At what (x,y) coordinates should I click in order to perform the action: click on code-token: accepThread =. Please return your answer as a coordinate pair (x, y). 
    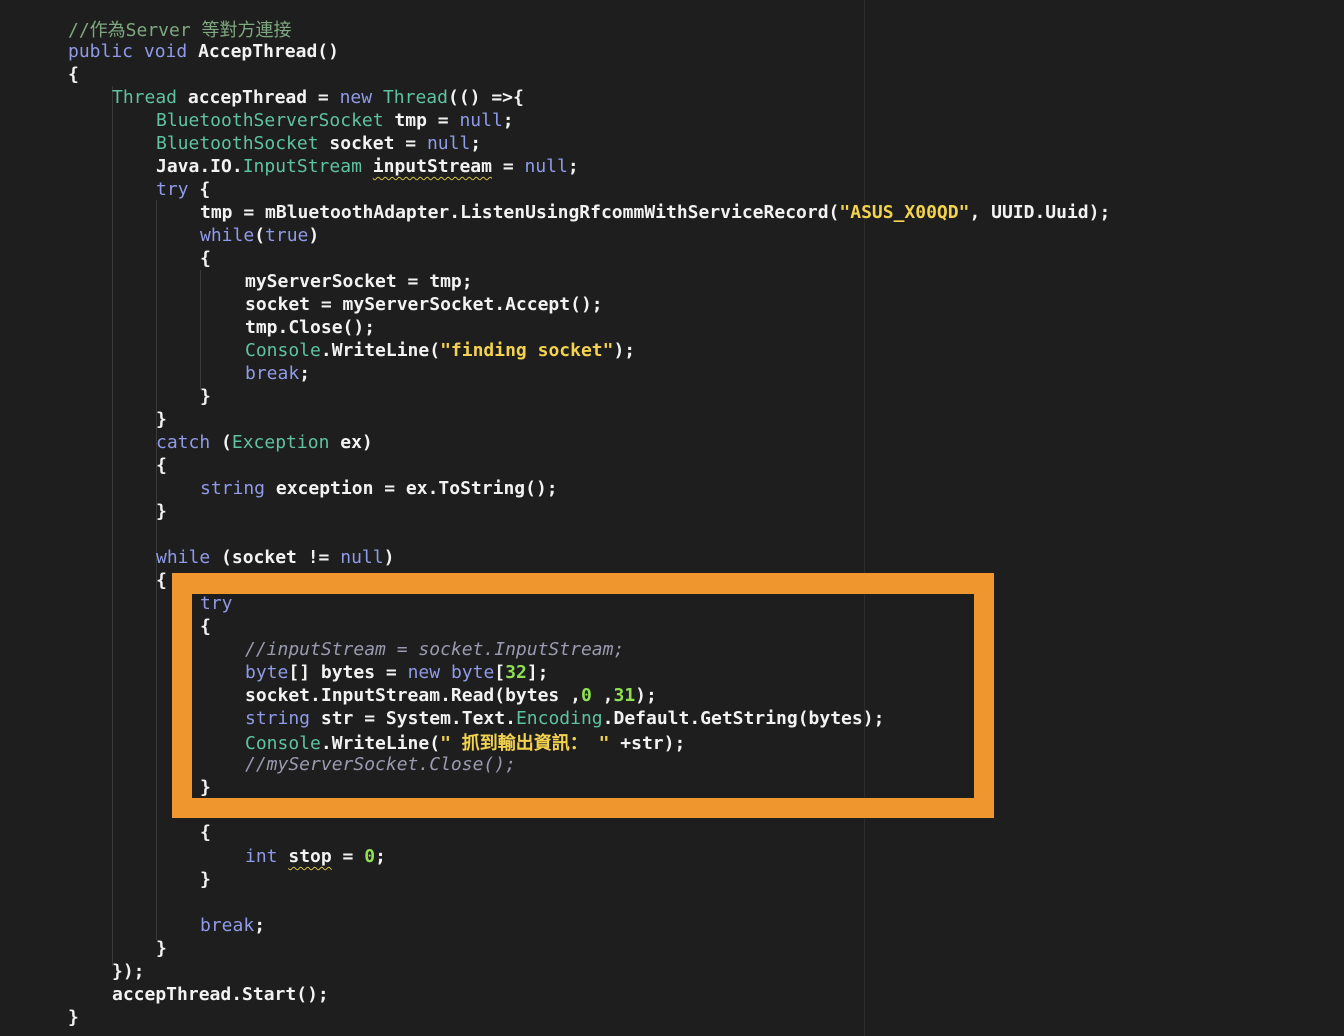
    Looking at the image, I should click on (258, 97).